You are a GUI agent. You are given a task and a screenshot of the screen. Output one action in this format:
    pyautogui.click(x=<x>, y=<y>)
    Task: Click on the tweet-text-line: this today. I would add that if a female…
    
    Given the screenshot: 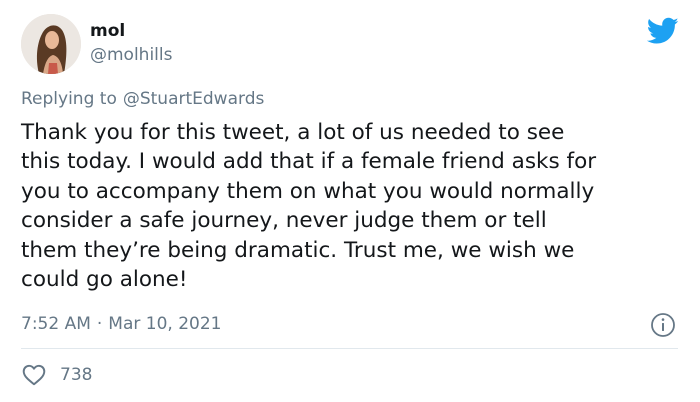 What is the action you would take?
    pyautogui.click(x=309, y=162)
    